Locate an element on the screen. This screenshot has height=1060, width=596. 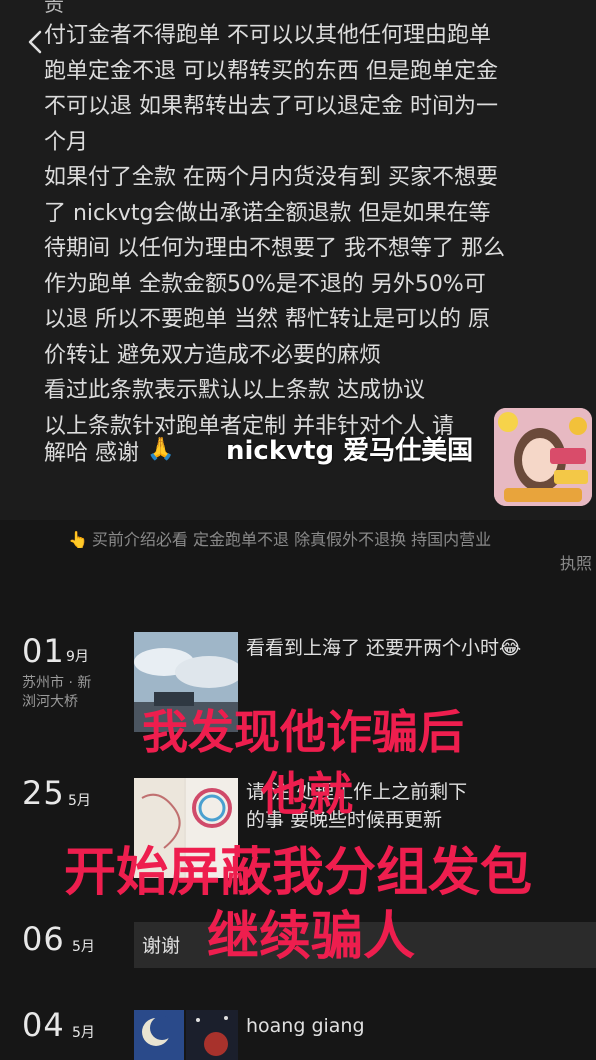
moon-photo is located at coordinates (159, 1035).